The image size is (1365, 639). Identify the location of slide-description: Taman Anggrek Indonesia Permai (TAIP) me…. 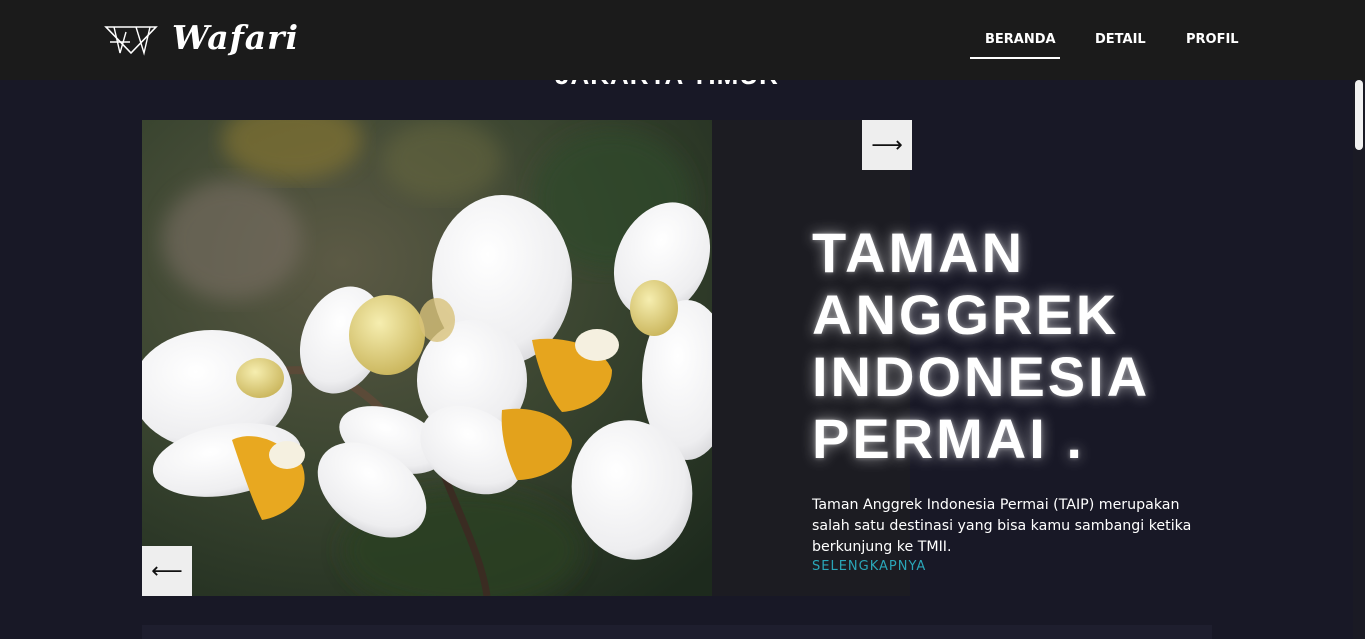
(1002, 526).